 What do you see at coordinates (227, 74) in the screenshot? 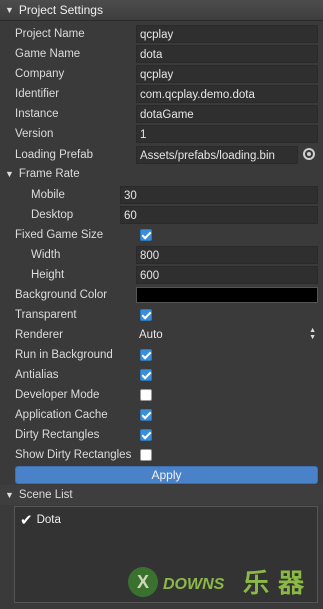
I see `company-field: qcplay` at bounding box center [227, 74].